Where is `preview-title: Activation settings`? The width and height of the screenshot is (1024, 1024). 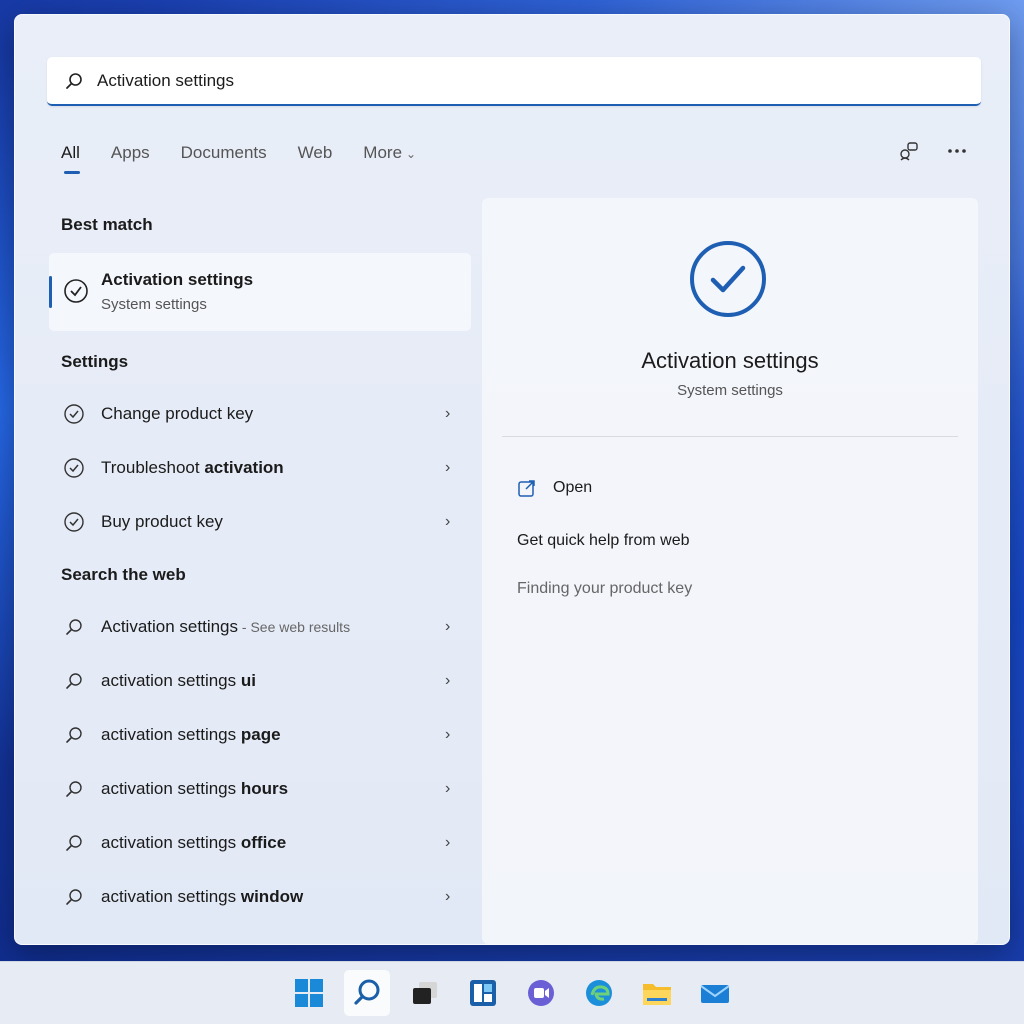 preview-title: Activation settings is located at coordinates (730, 360).